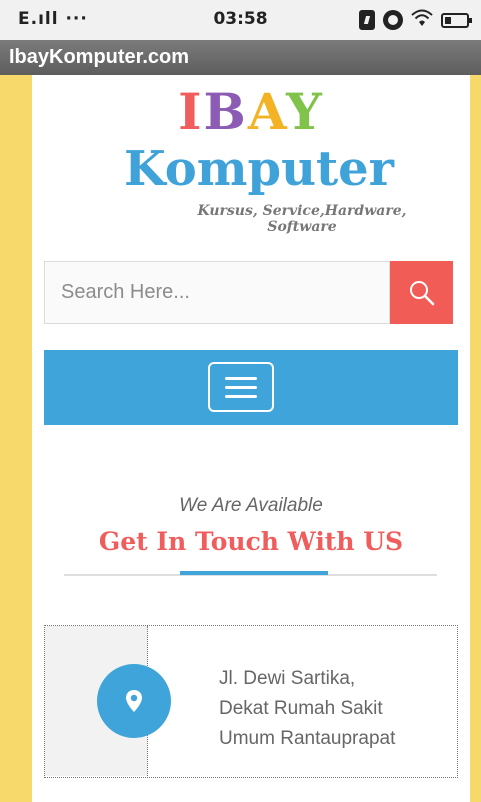 The height and width of the screenshot is (802, 481). What do you see at coordinates (99, 57) in the screenshot?
I see `browser-title: IbayKomputer.com` at bounding box center [99, 57].